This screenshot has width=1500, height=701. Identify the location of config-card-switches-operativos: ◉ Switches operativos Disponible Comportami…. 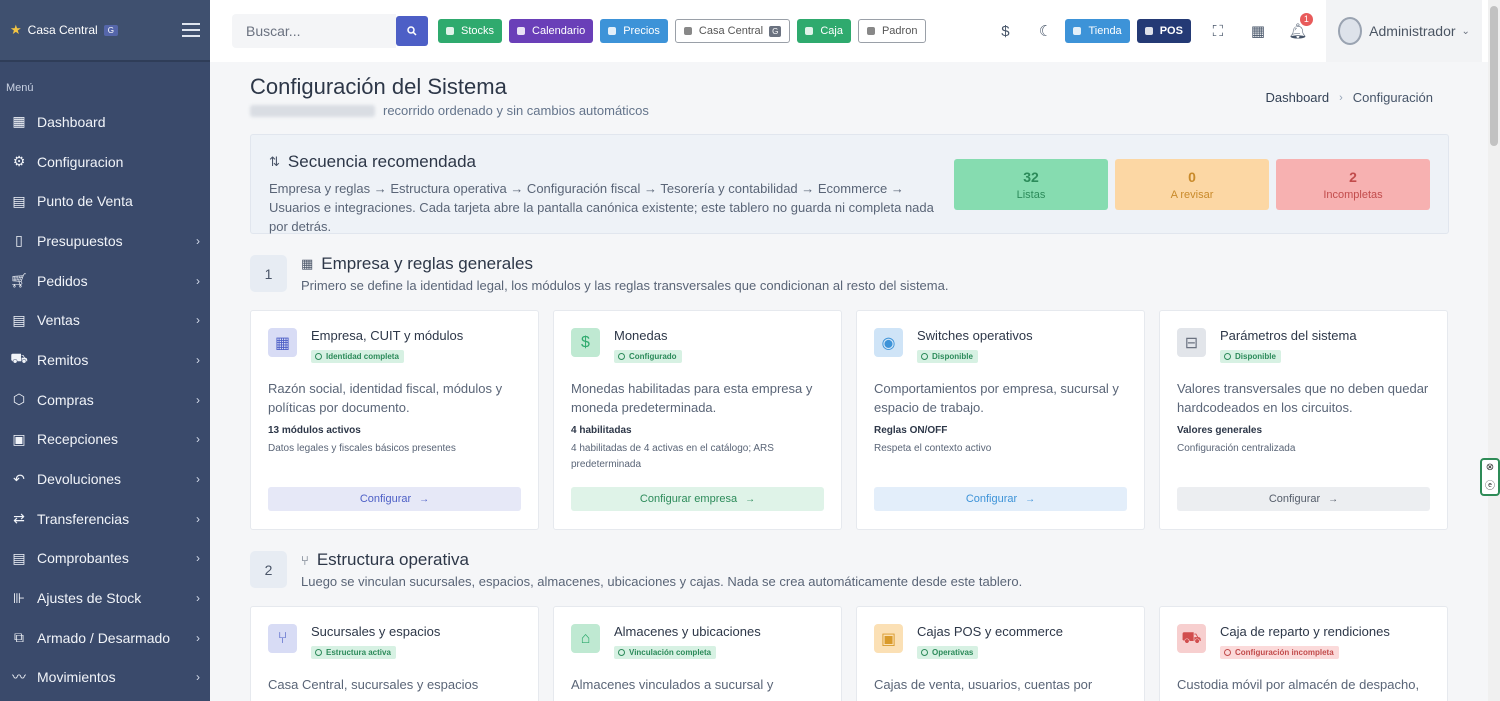
(1000, 420).